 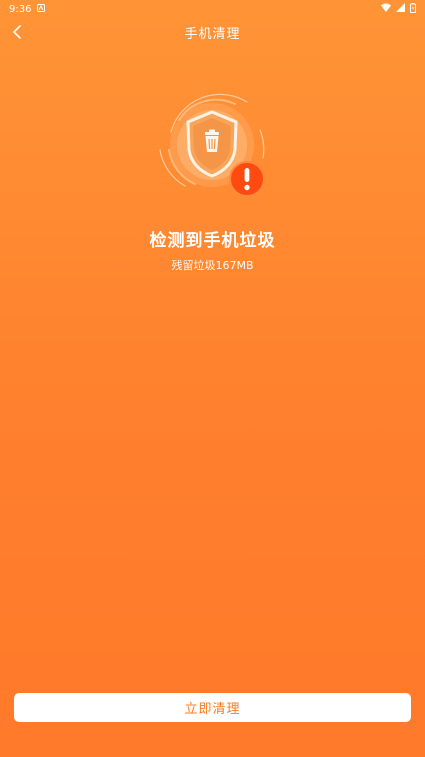 I want to click on page-title: 手机清理, so click(x=212, y=34).